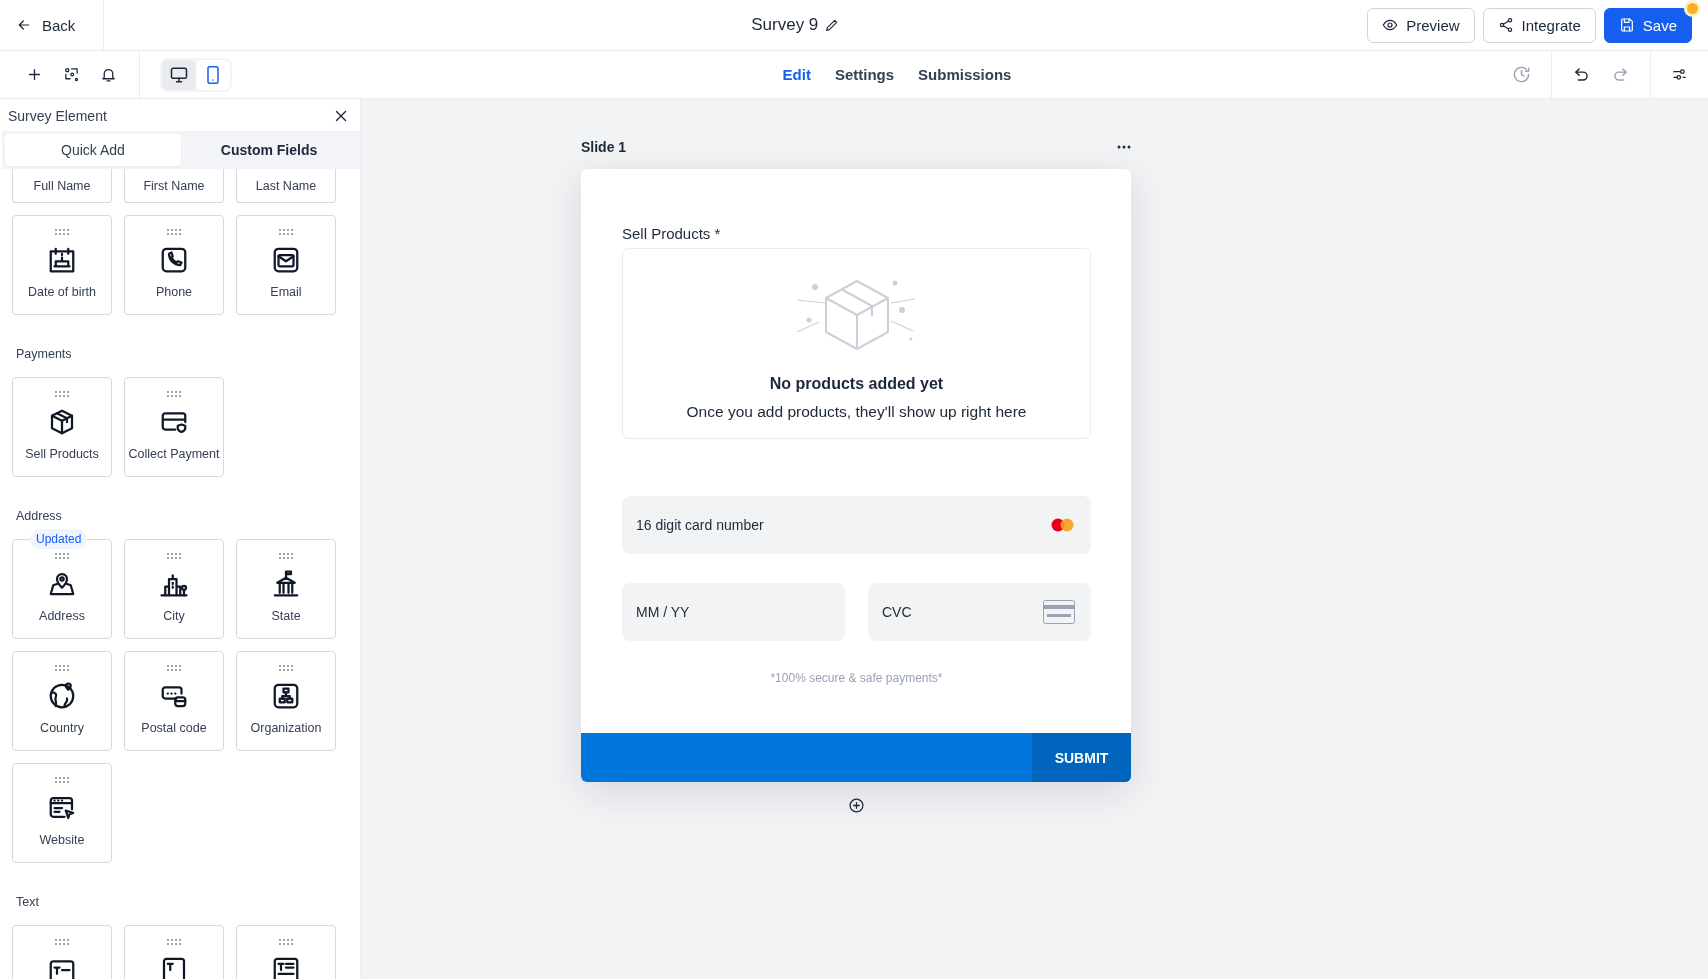 This screenshot has width=1708, height=979. What do you see at coordinates (672, 233) in the screenshot?
I see `field-label: Sell Products *` at bounding box center [672, 233].